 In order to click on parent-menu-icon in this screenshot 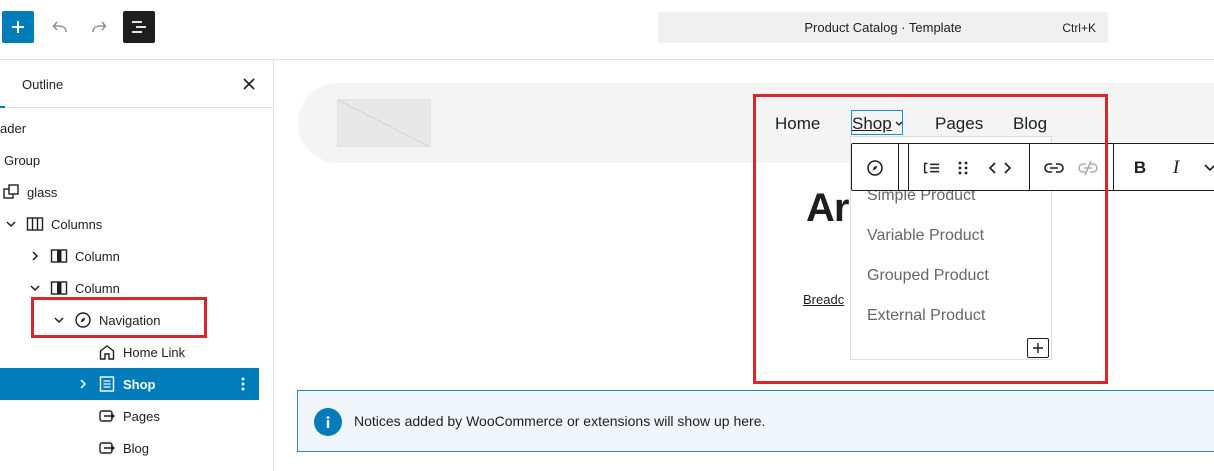, I will do `click(931, 168)`.